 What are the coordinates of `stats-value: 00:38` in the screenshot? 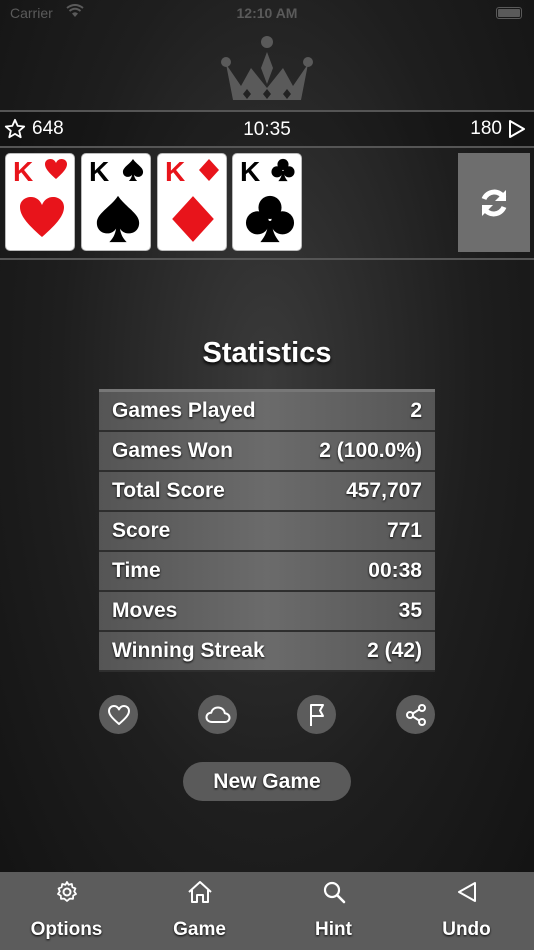 It's located at (395, 570).